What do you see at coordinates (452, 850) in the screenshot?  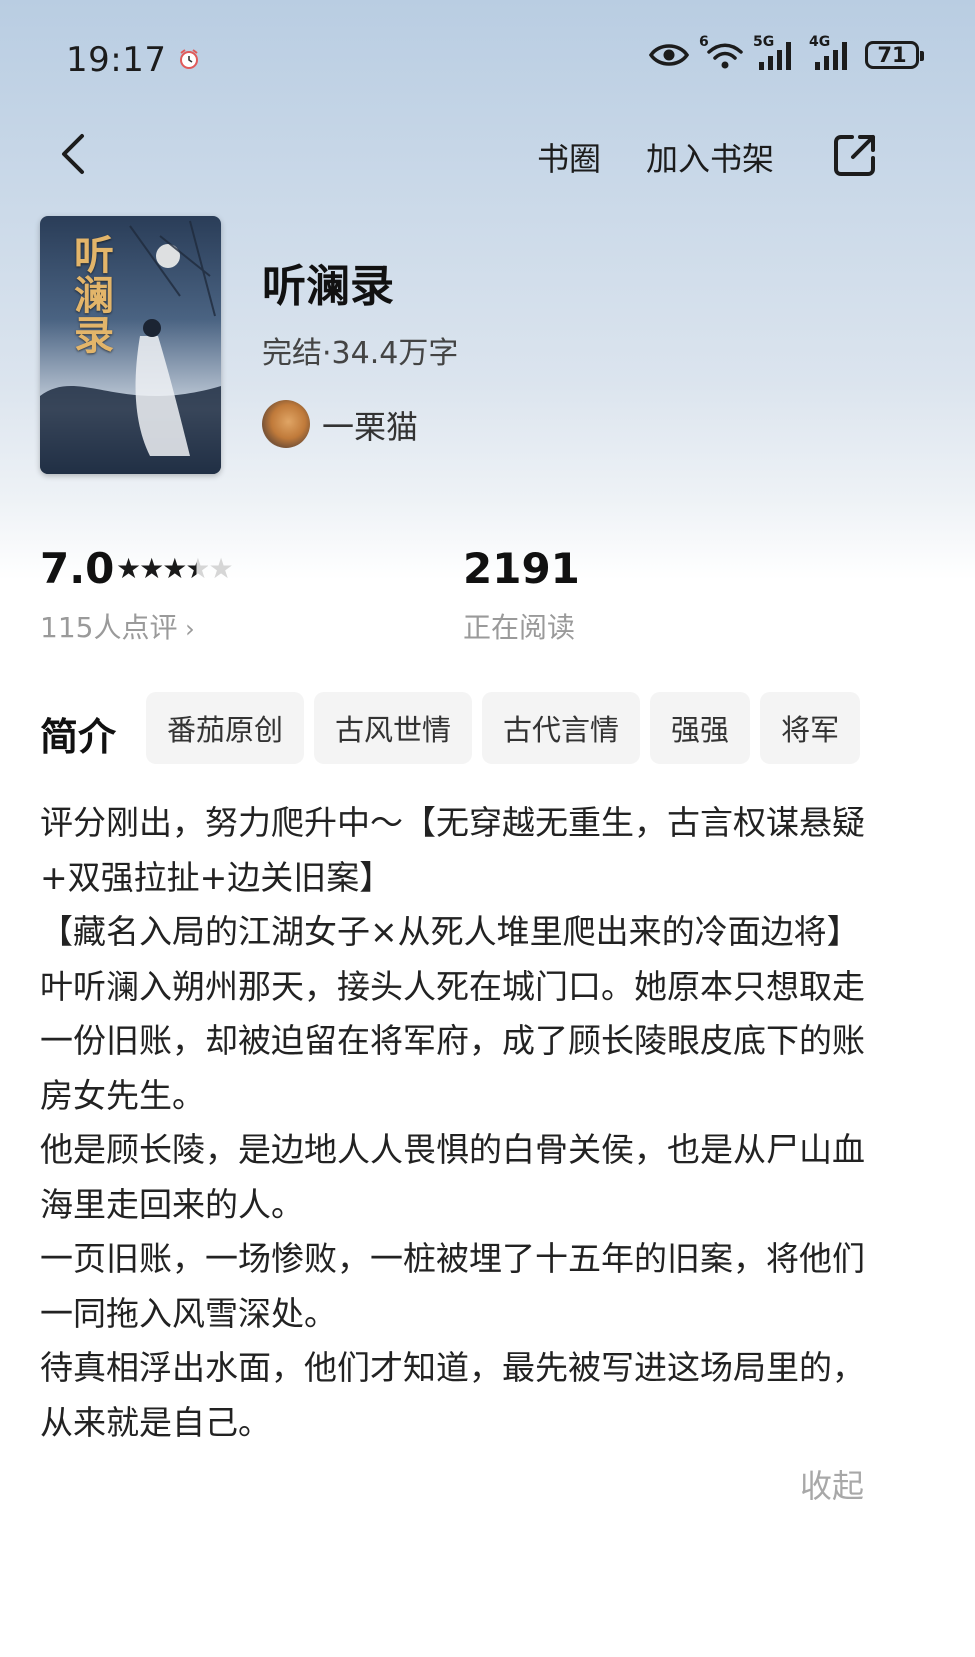 I see `description-paragraph: 评分刚出，努力爬升中～【无穿越无重生，古言权谋悬疑+双强拉扯+边关旧案】` at bounding box center [452, 850].